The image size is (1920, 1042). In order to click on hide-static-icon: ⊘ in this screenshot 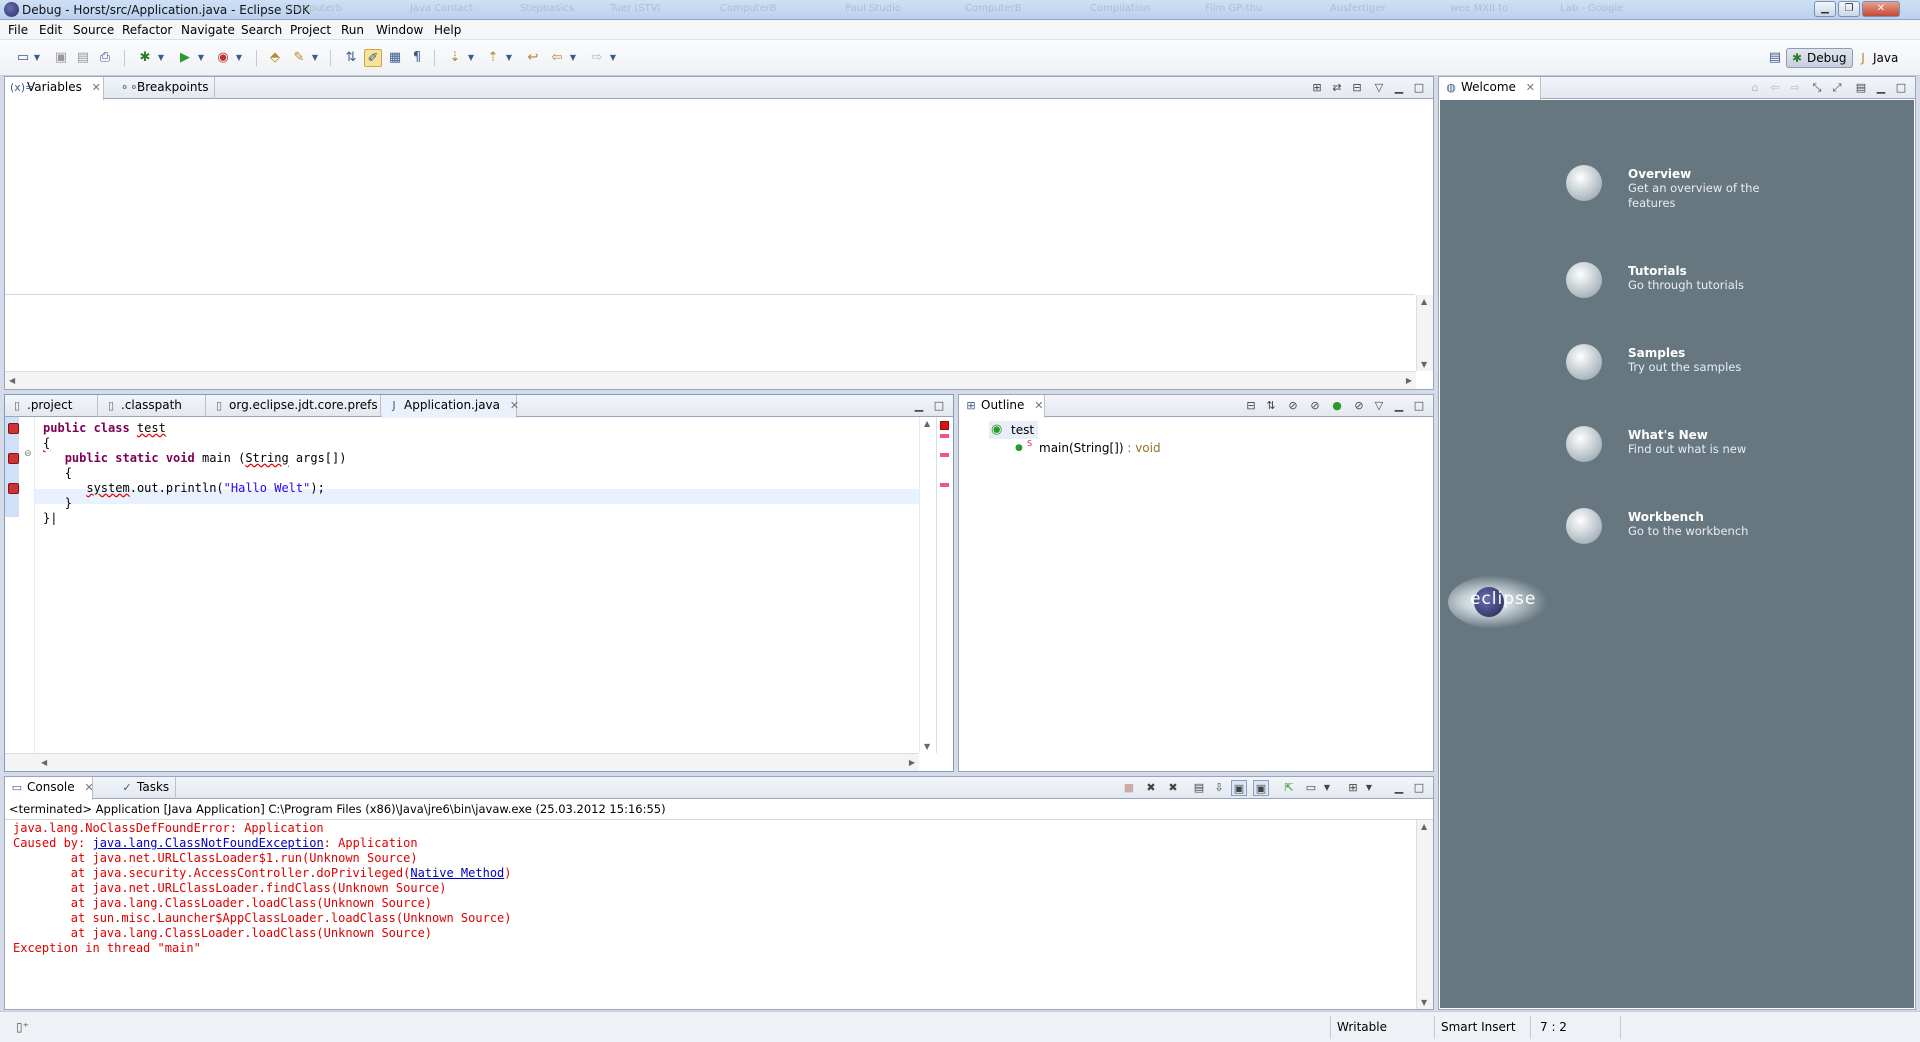, I will do `click(1315, 406)`.